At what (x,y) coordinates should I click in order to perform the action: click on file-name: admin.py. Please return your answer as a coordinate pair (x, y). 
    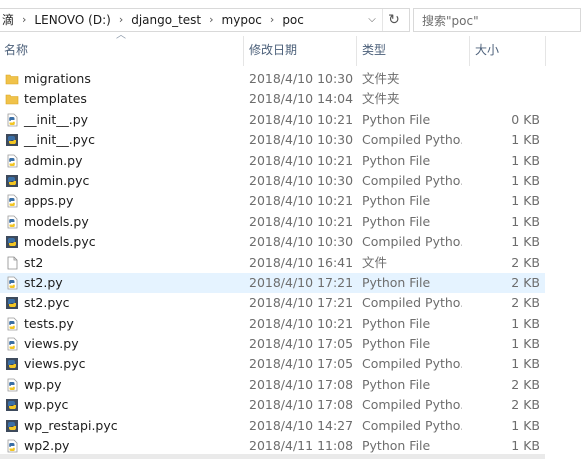
    Looking at the image, I should click on (53, 160).